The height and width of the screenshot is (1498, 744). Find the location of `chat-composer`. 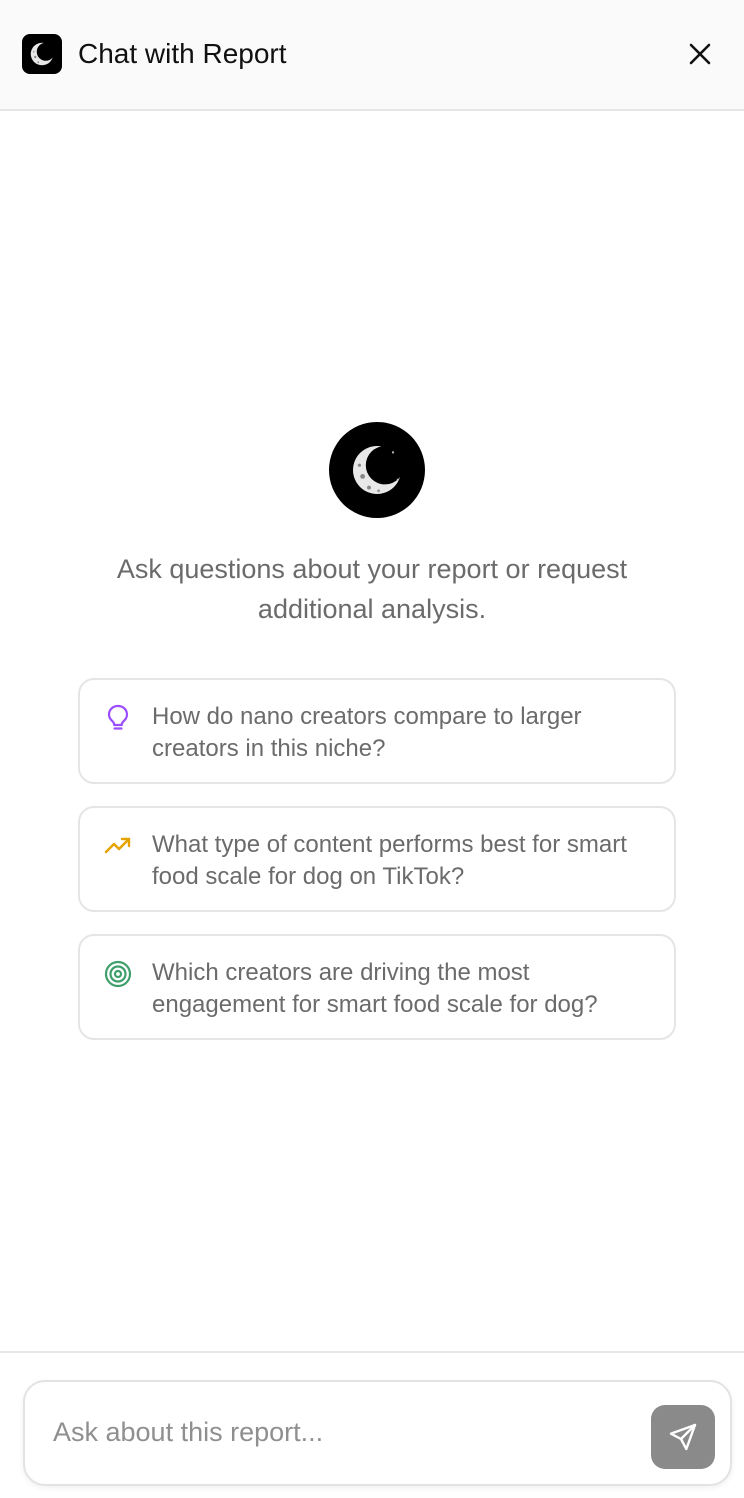

chat-composer is located at coordinates (372, 1424).